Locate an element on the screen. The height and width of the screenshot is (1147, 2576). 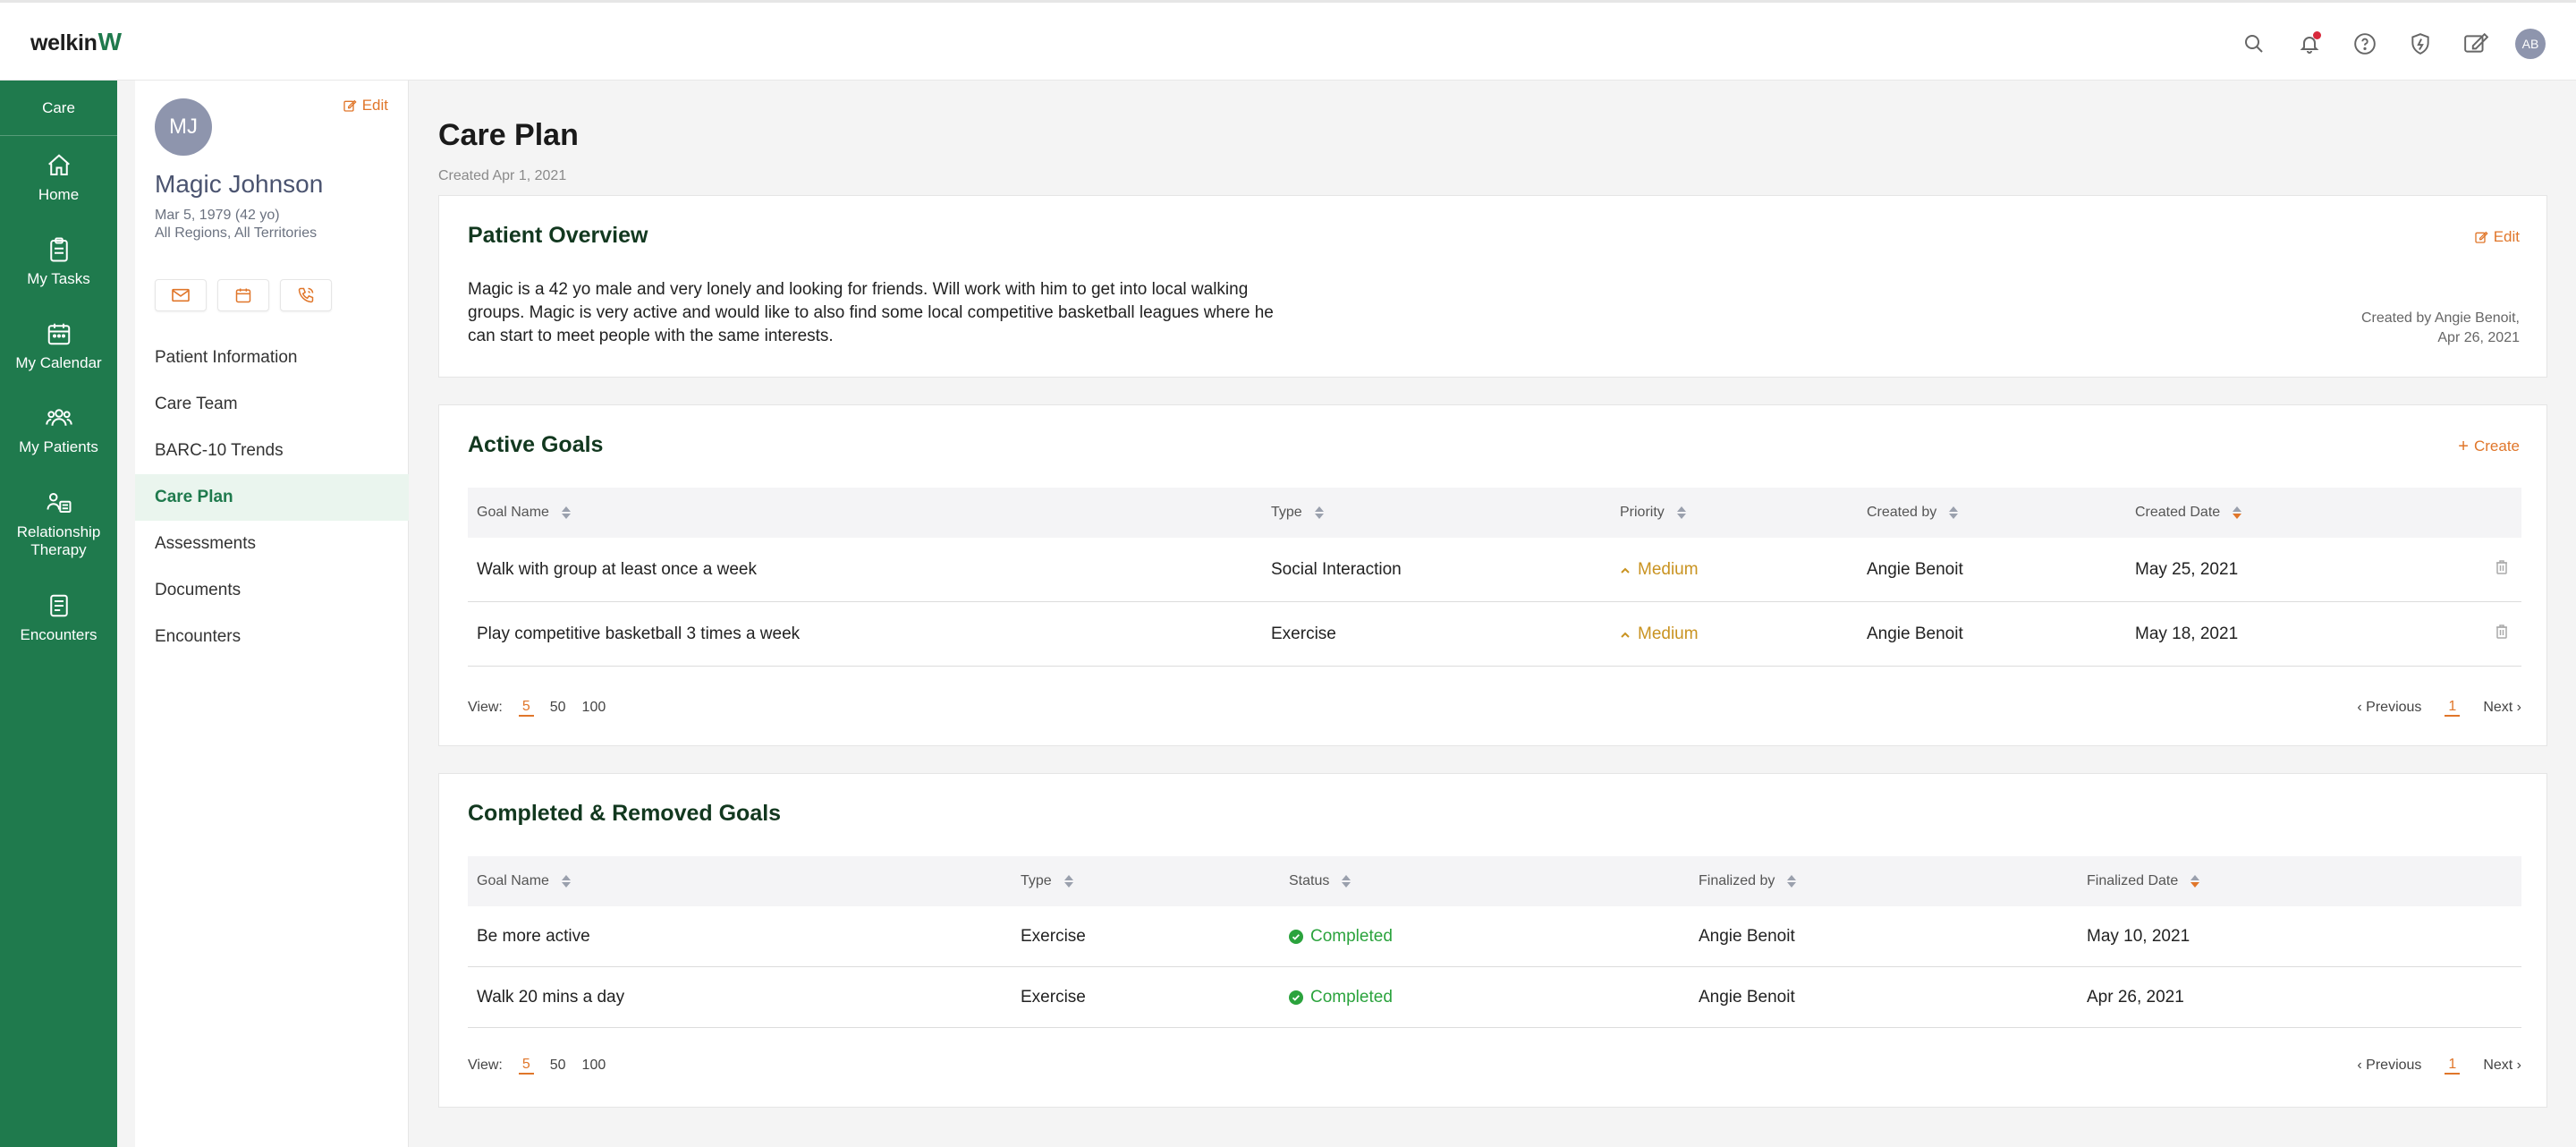
patient-edit-button: Edit is located at coordinates (365, 106).